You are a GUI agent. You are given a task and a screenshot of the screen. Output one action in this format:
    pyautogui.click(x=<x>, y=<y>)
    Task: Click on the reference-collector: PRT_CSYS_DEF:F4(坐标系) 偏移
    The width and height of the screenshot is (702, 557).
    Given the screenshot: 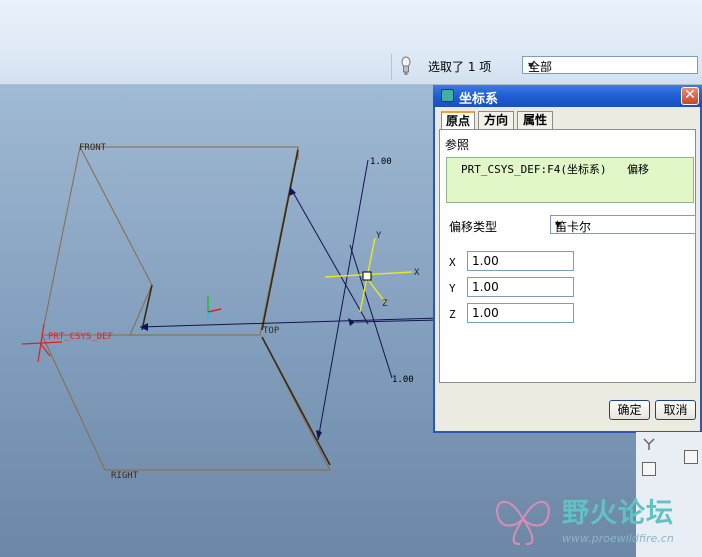 What is the action you would take?
    pyautogui.click(x=570, y=180)
    